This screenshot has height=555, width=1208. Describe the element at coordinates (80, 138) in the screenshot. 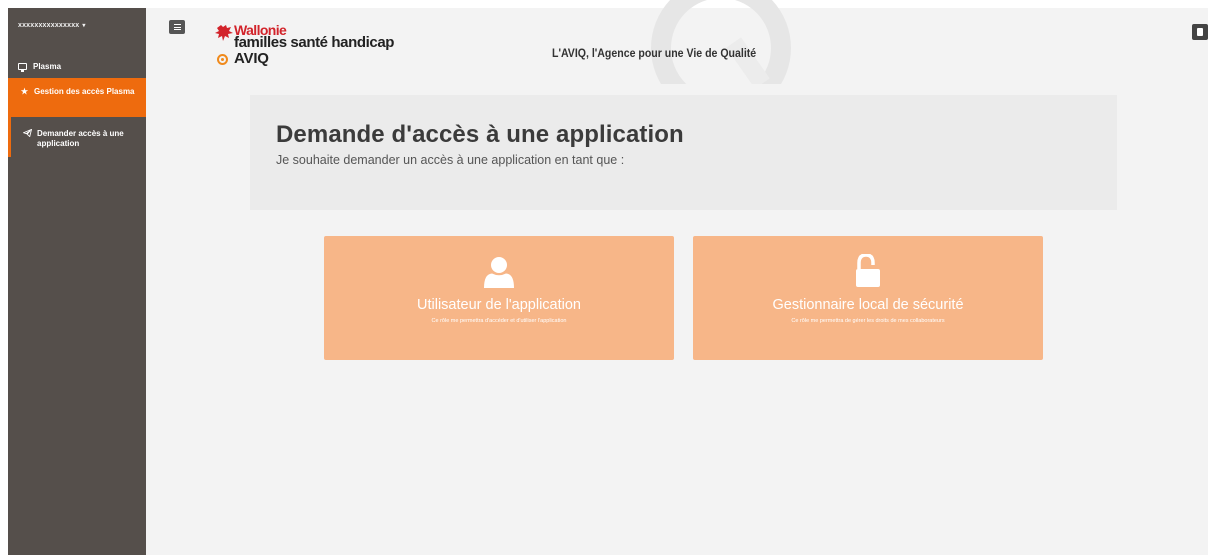

I see `sidebar-item-label: Demander accès à une application` at that location.